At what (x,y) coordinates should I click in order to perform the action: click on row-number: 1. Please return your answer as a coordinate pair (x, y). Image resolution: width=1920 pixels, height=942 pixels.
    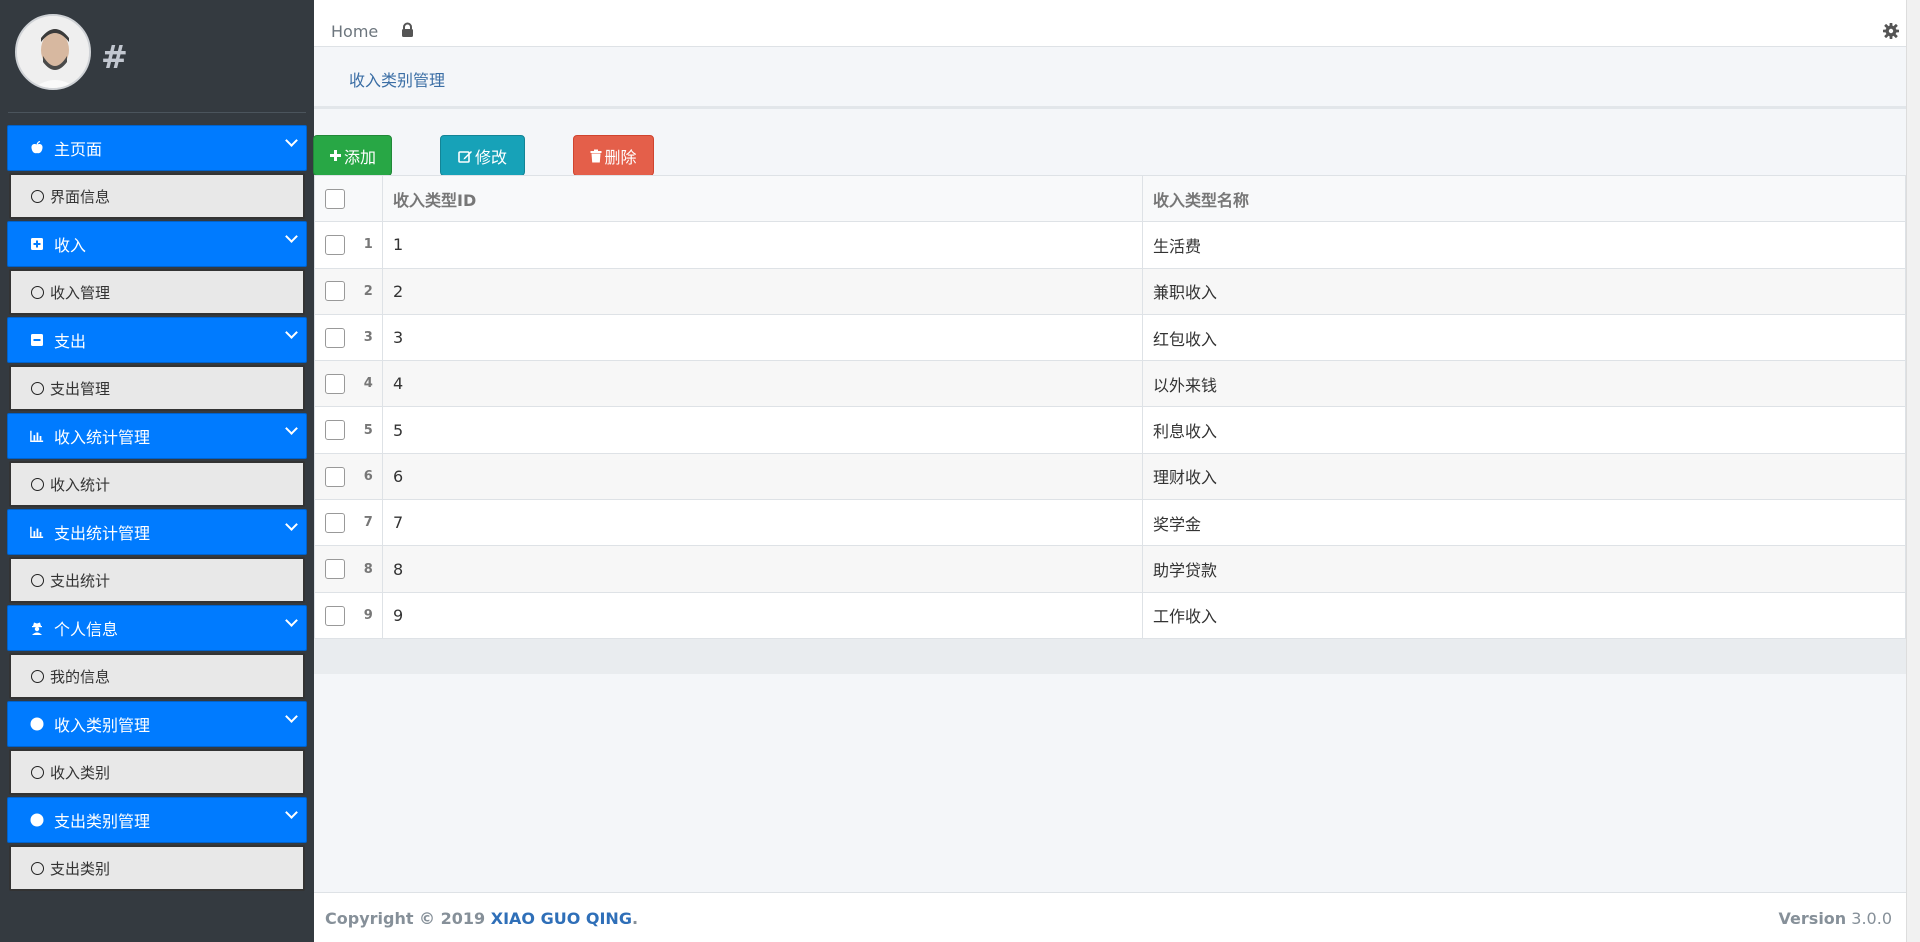
    Looking at the image, I should click on (368, 245).